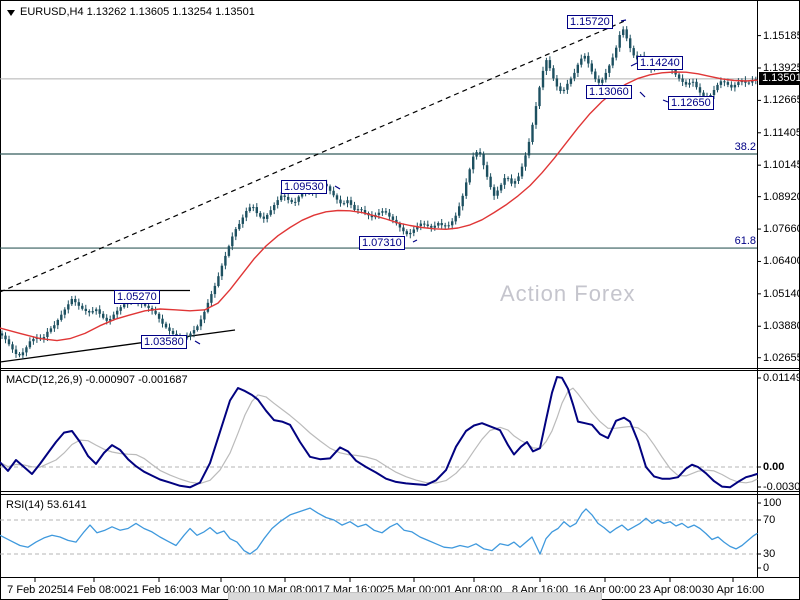  I want to click on horizontal-scrollbar-thumb, so click(415, 596).